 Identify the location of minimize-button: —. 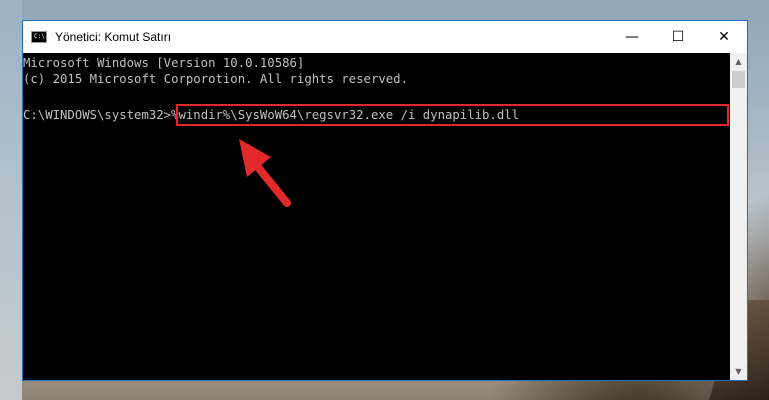
(632, 37).